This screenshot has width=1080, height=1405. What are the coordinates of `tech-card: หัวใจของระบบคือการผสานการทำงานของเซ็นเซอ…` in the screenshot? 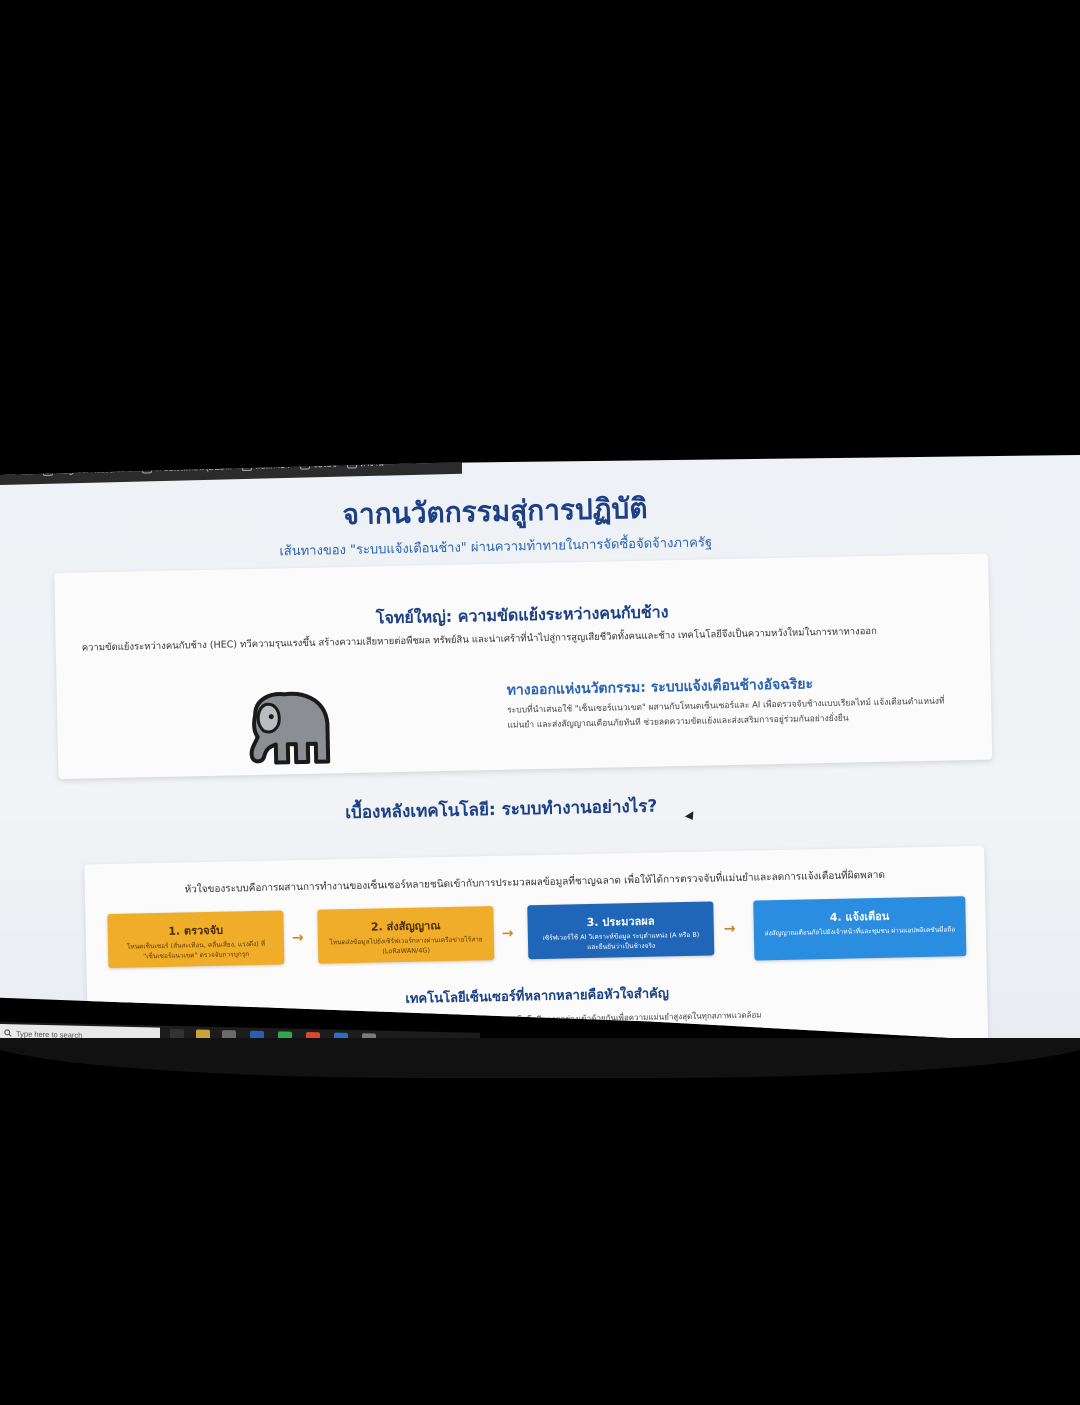 It's located at (536, 945).